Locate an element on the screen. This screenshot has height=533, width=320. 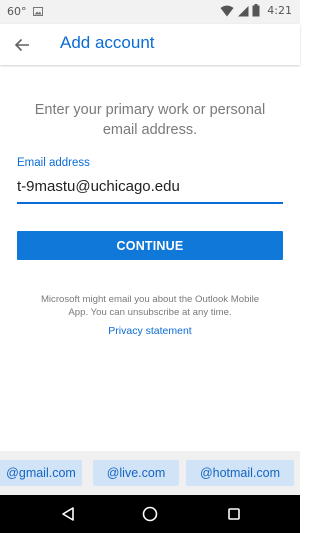
image-icon is located at coordinates (37, 11).